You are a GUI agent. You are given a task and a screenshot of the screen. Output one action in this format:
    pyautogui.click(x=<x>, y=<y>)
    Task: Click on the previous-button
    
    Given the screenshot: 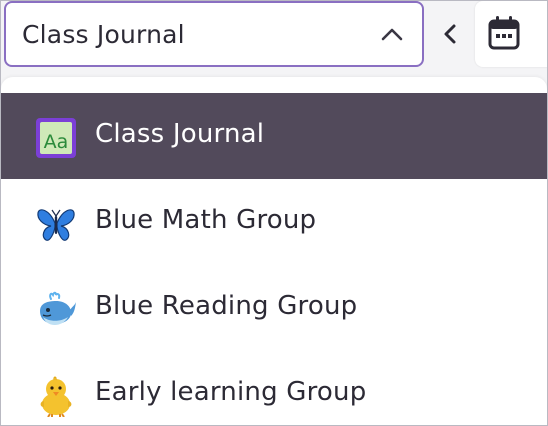 What is the action you would take?
    pyautogui.click(x=450, y=34)
    